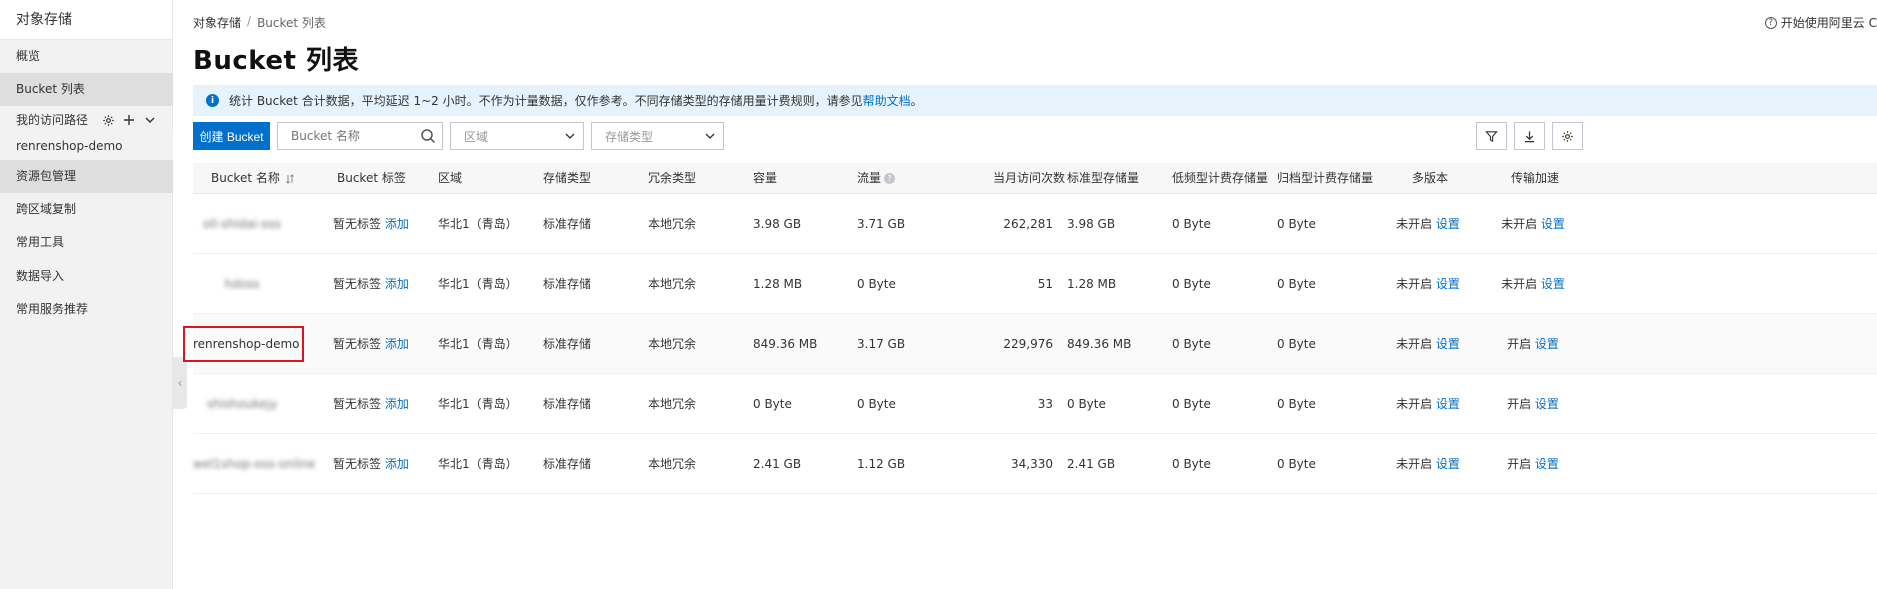  I want to click on bucket-name-link: shishoukejy, so click(242, 404).